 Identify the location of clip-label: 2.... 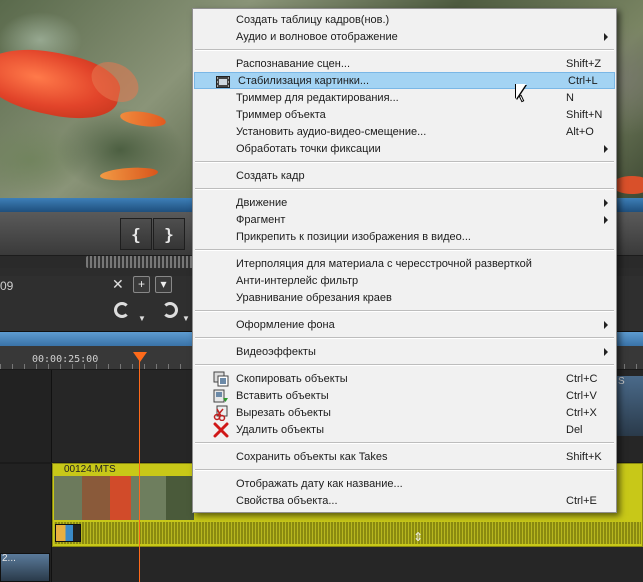
(9, 558).